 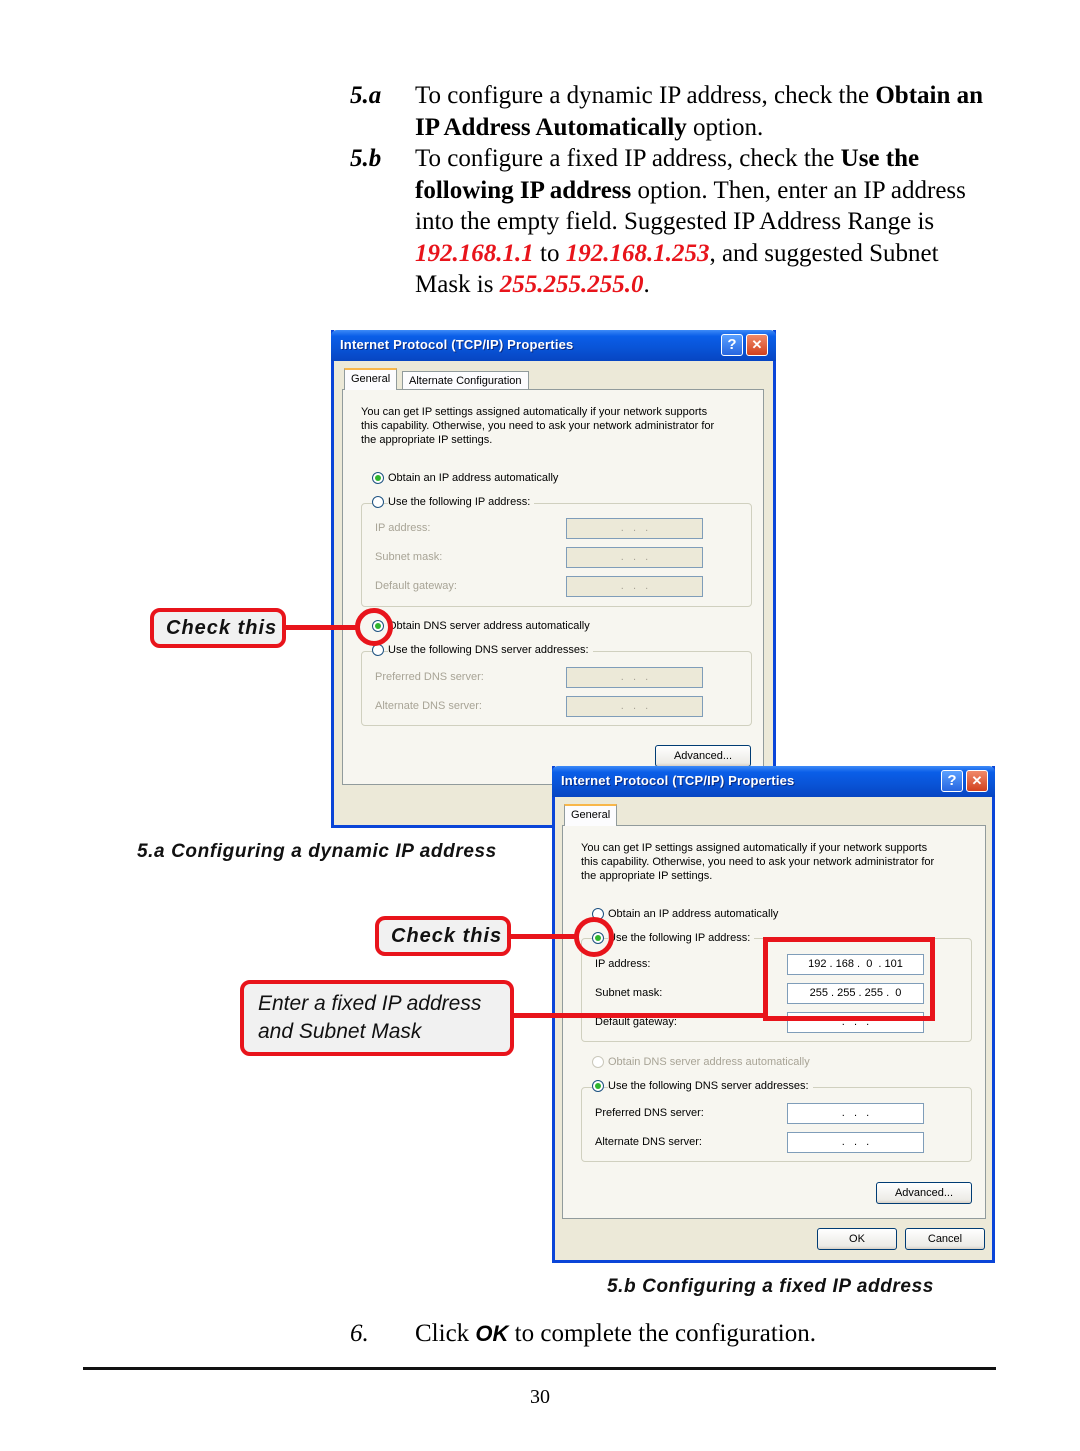 What do you see at coordinates (359, 1333) in the screenshot?
I see `step-number: 6.` at bounding box center [359, 1333].